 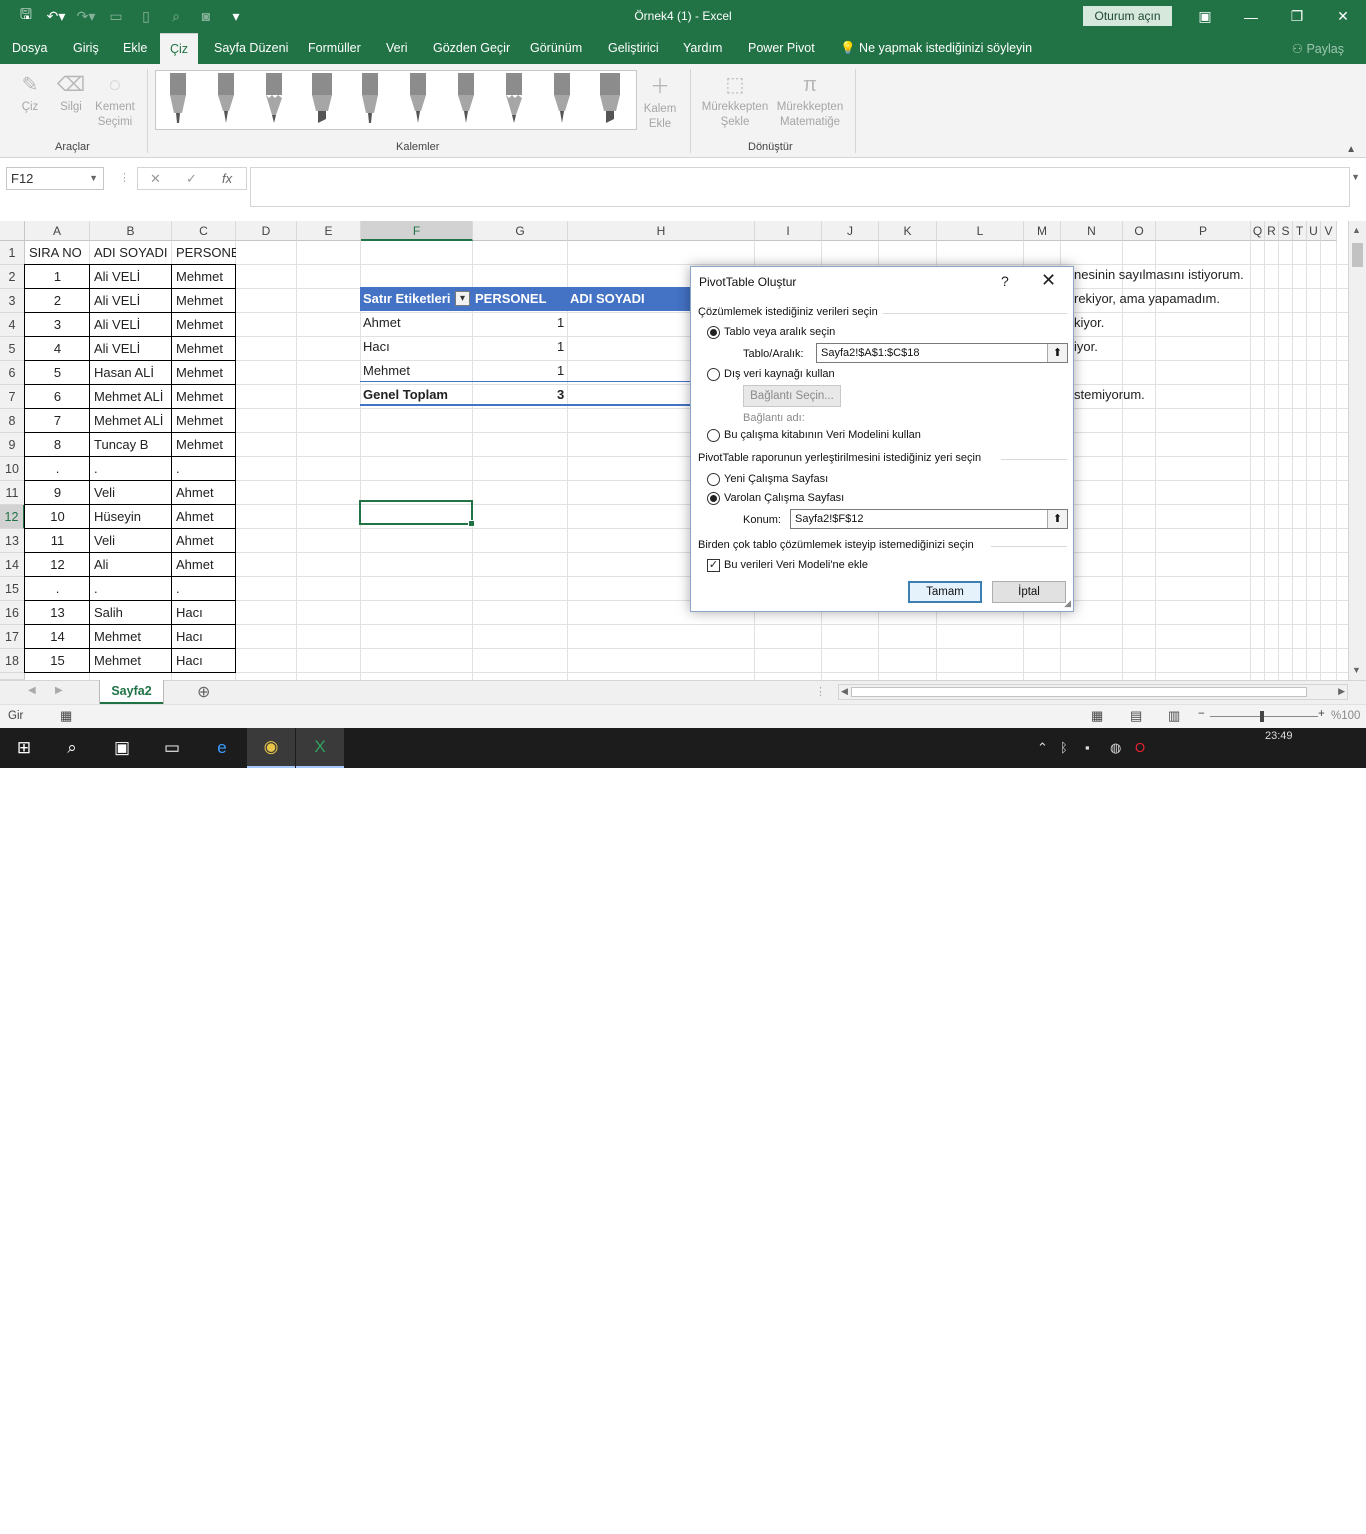 What do you see at coordinates (12, 637) in the screenshot?
I see `row-header: 17` at bounding box center [12, 637].